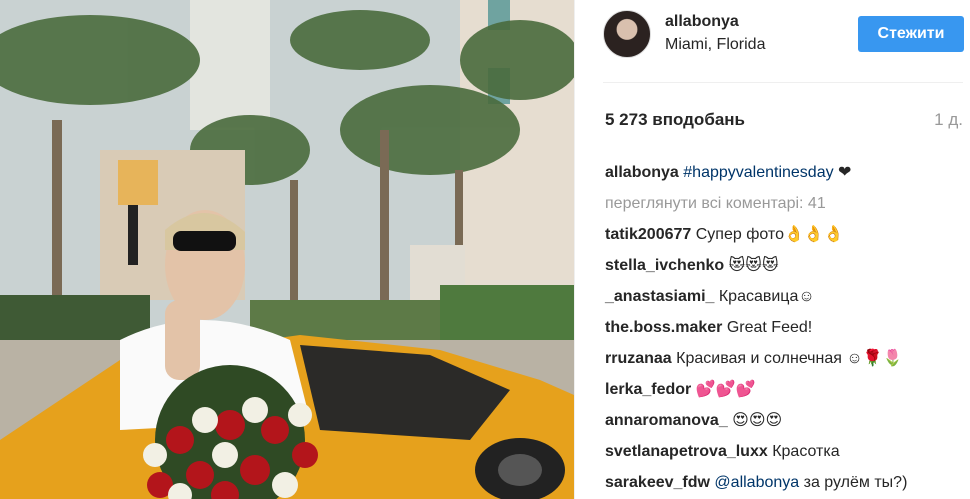  I want to click on comment-item: _anastasiami_ Красавица☺, so click(780, 296).